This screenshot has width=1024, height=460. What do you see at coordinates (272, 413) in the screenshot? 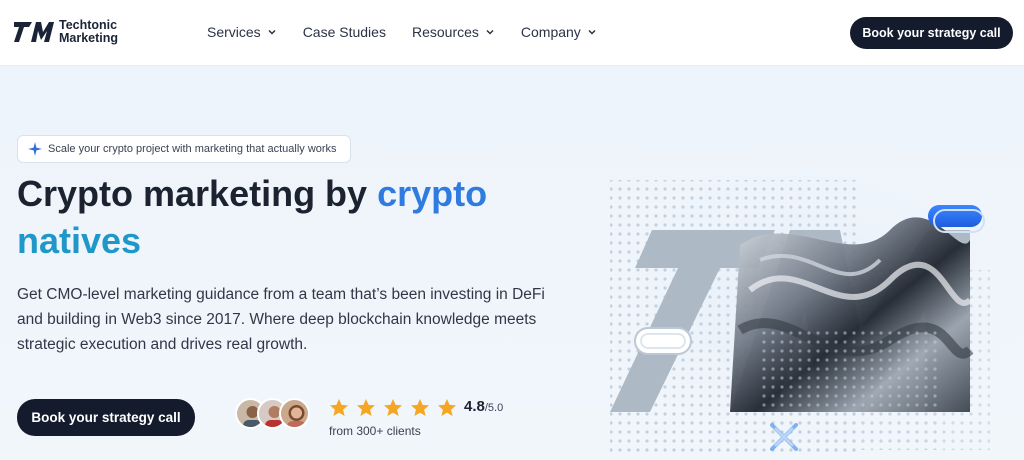
I see `client-avatars` at bounding box center [272, 413].